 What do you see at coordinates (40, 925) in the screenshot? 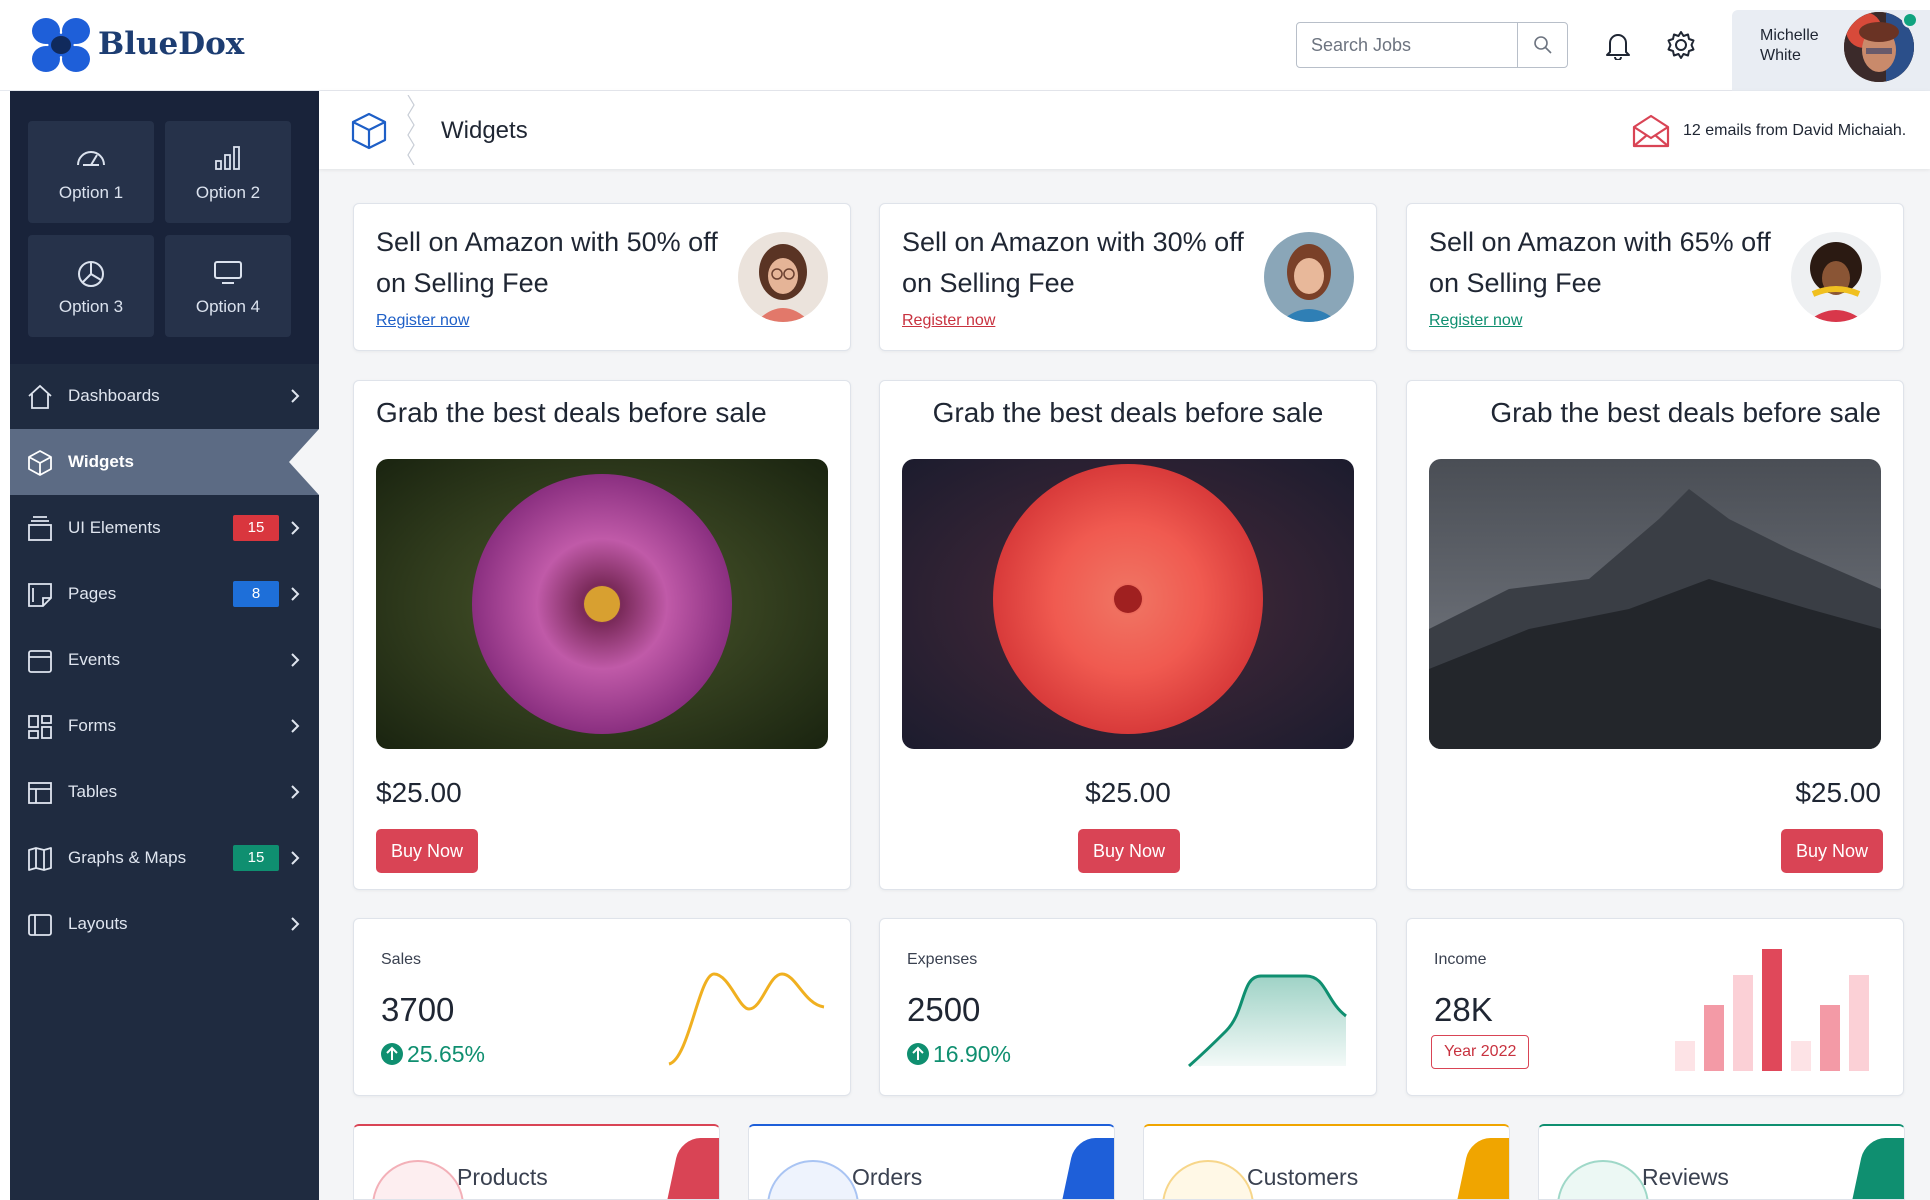
I see `layout-icon` at bounding box center [40, 925].